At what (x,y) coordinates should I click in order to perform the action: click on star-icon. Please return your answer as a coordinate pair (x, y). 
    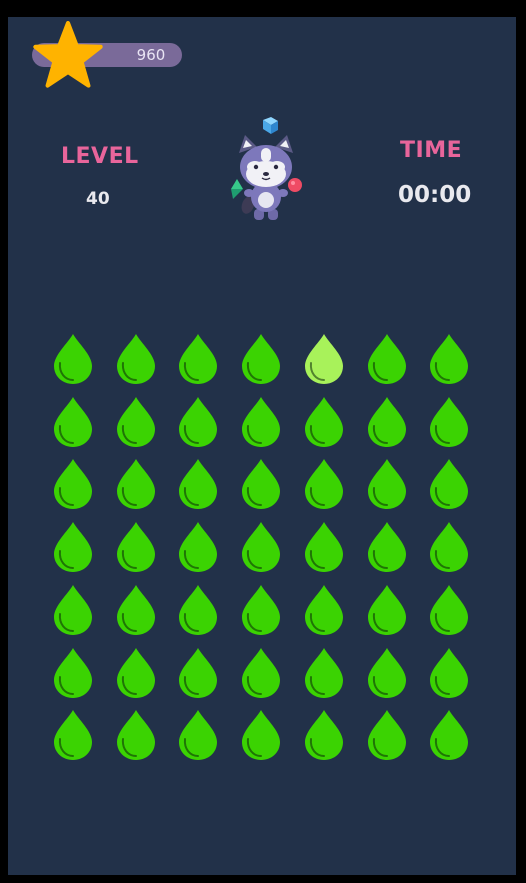
    Looking at the image, I should click on (68, 54).